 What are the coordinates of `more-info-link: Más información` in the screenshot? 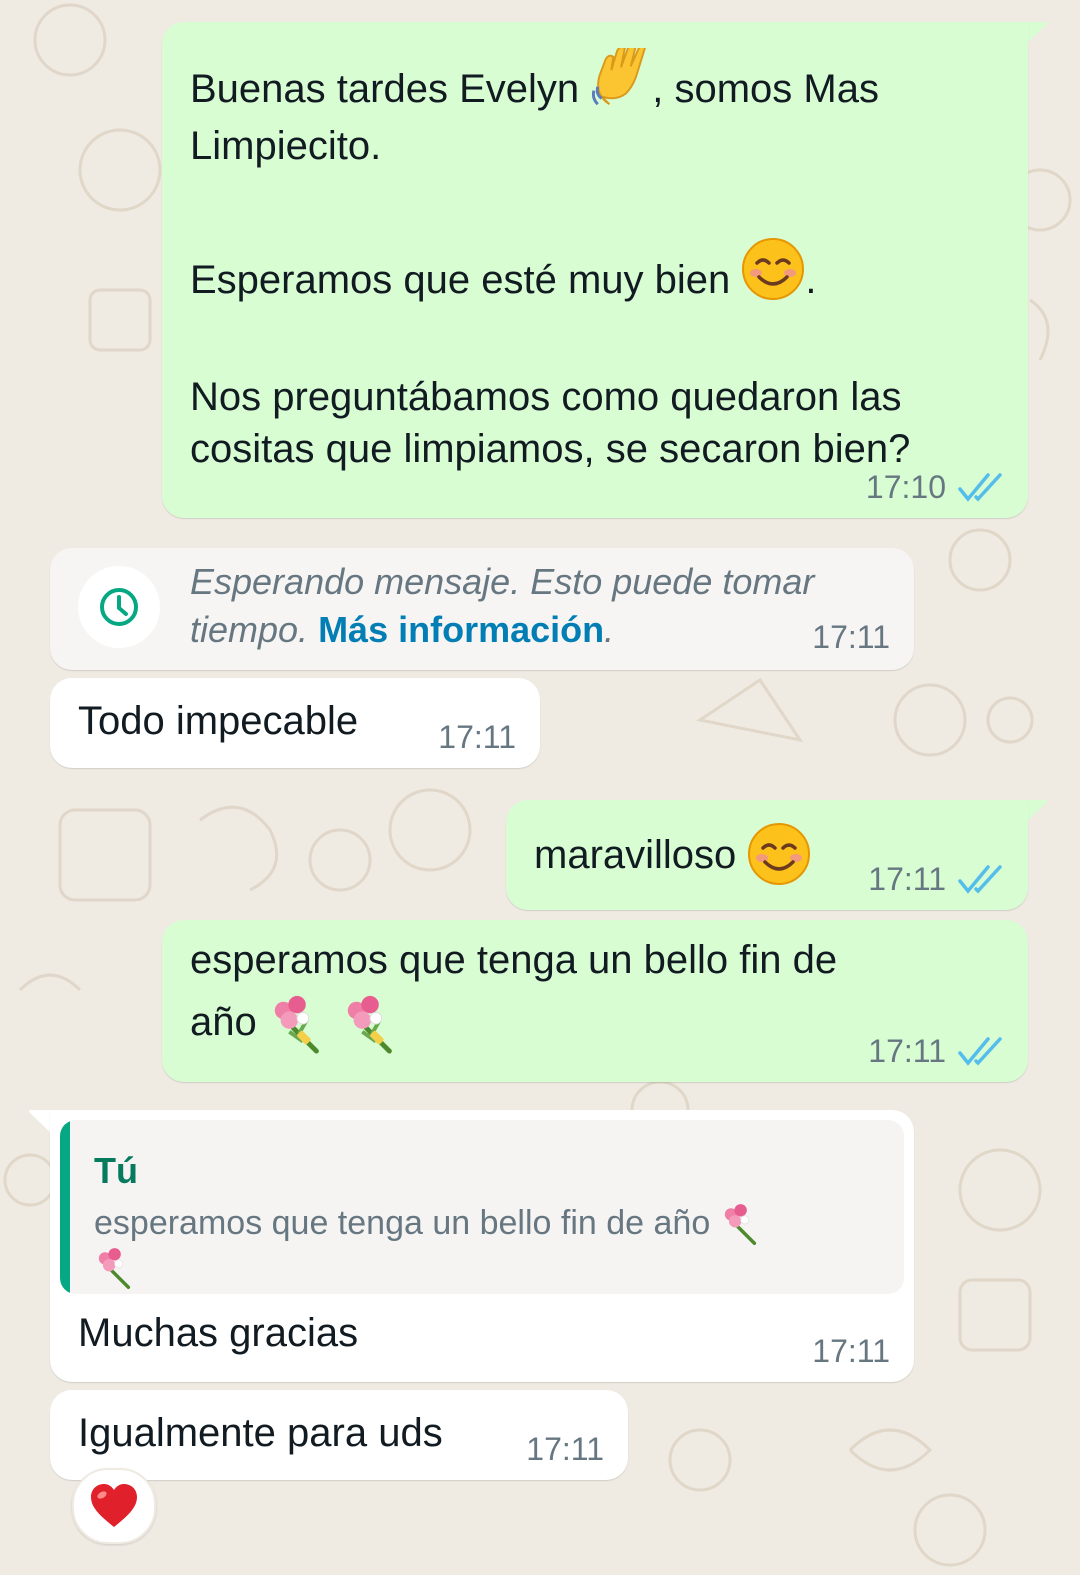 It's located at (461, 629).